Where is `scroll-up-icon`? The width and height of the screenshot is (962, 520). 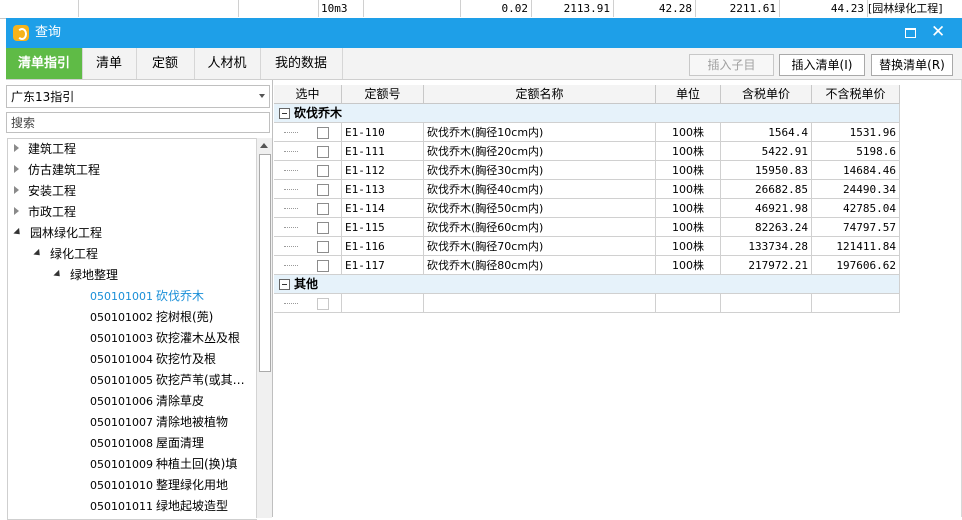 scroll-up-icon is located at coordinates (264, 145).